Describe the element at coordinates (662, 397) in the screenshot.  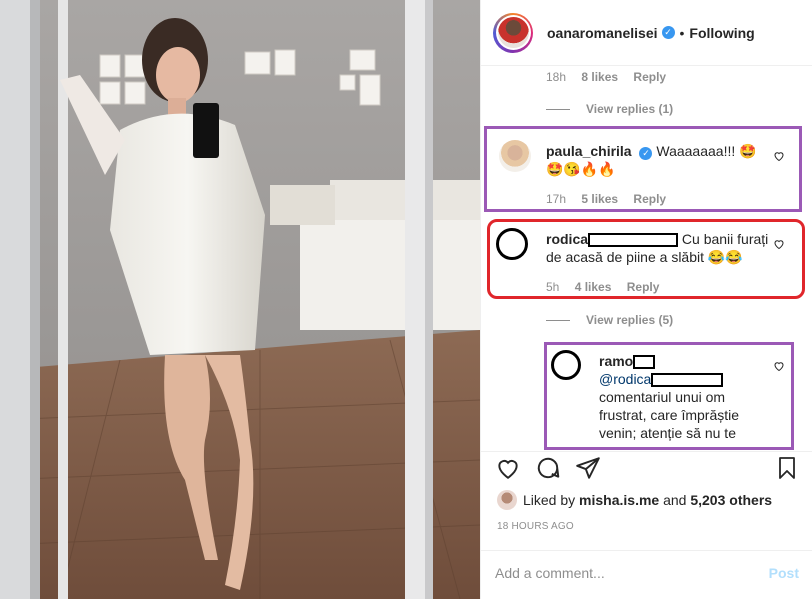
I see `reply-body-1: comentariul unui om` at that location.